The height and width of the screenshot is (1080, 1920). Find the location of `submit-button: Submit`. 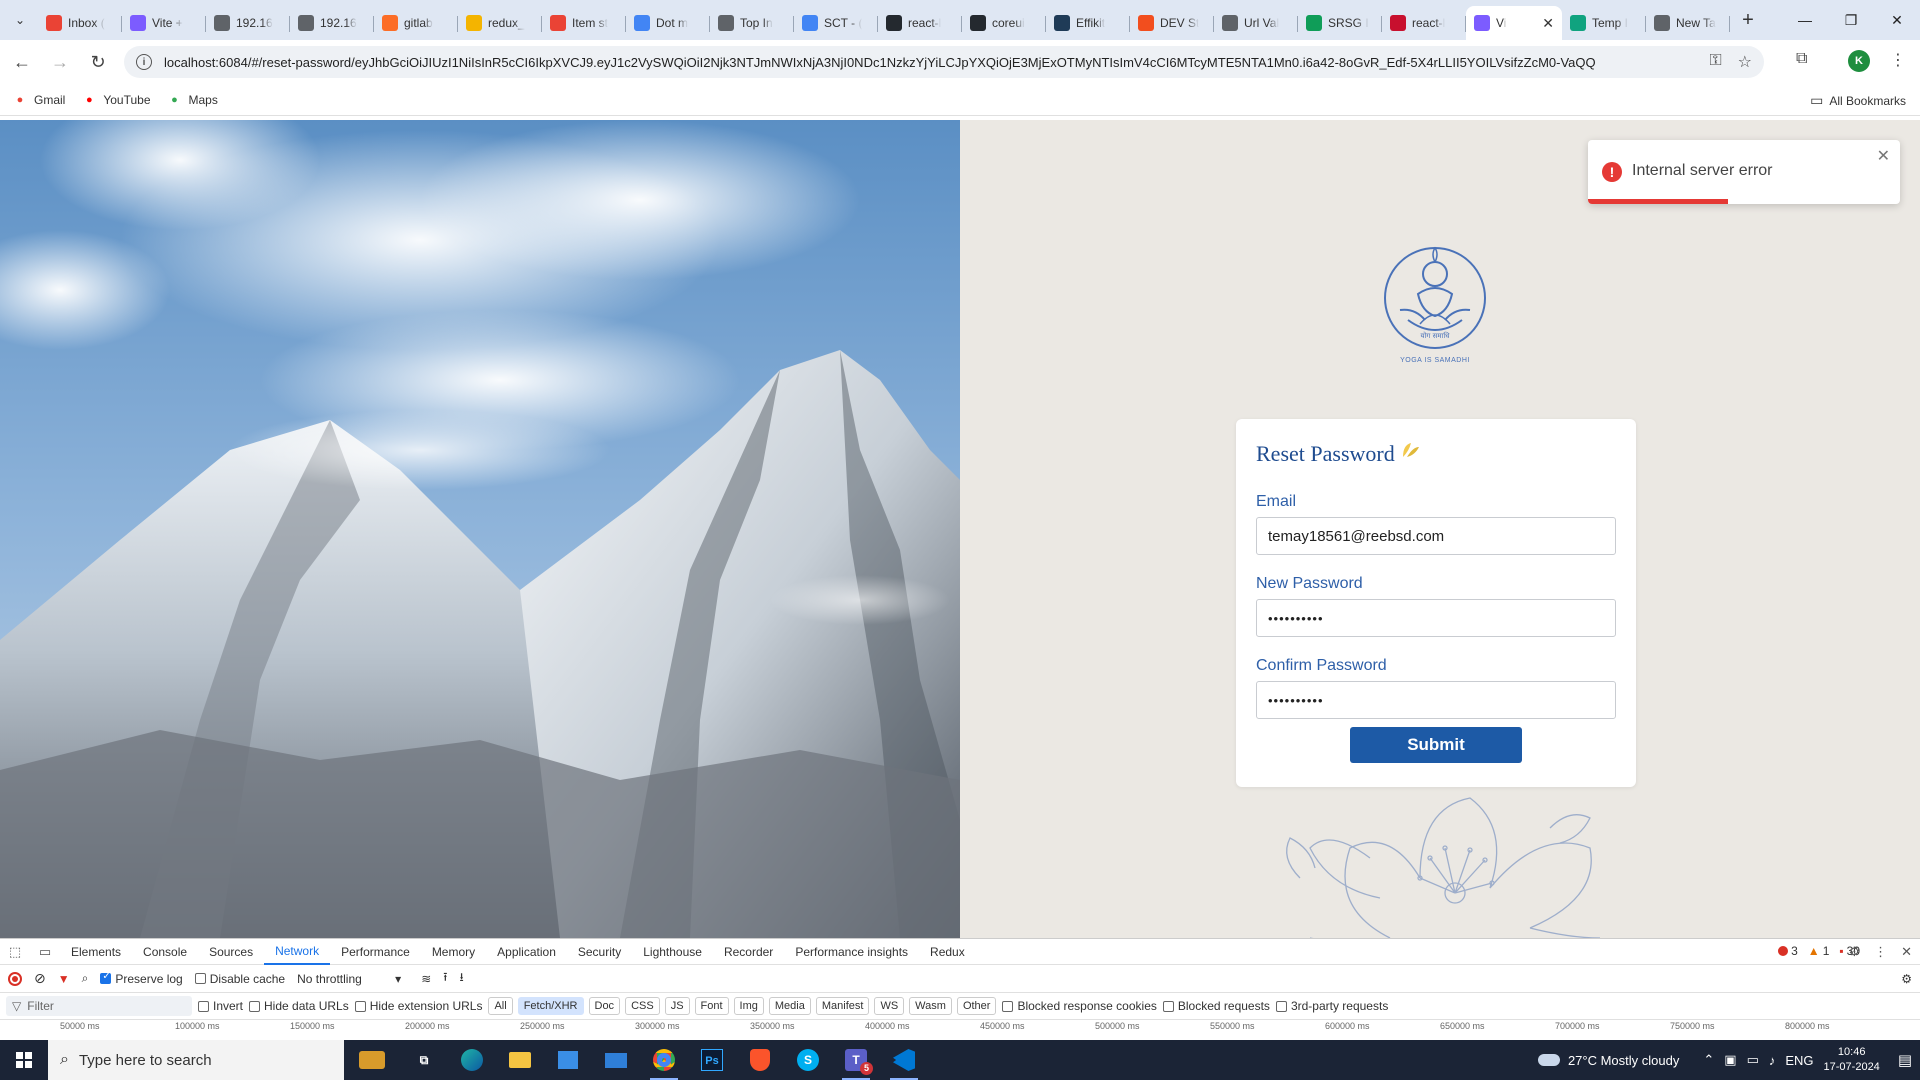

submit-button: Submit is located at coordinates (1436, 745).